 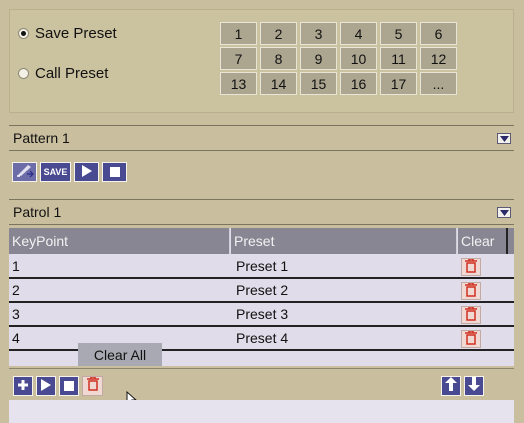 What do you see at coordinates (318, 33) in the screenshot?
I see `preset-number-button: 3` at bounding box center [318, 33].